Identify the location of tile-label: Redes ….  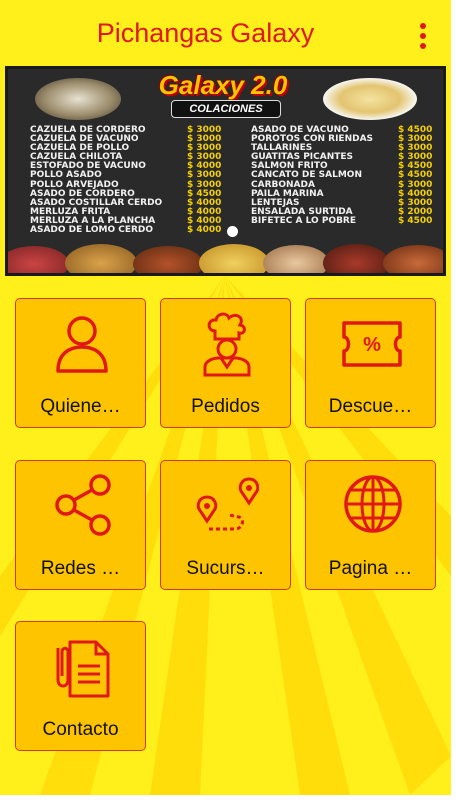
(80, 568).